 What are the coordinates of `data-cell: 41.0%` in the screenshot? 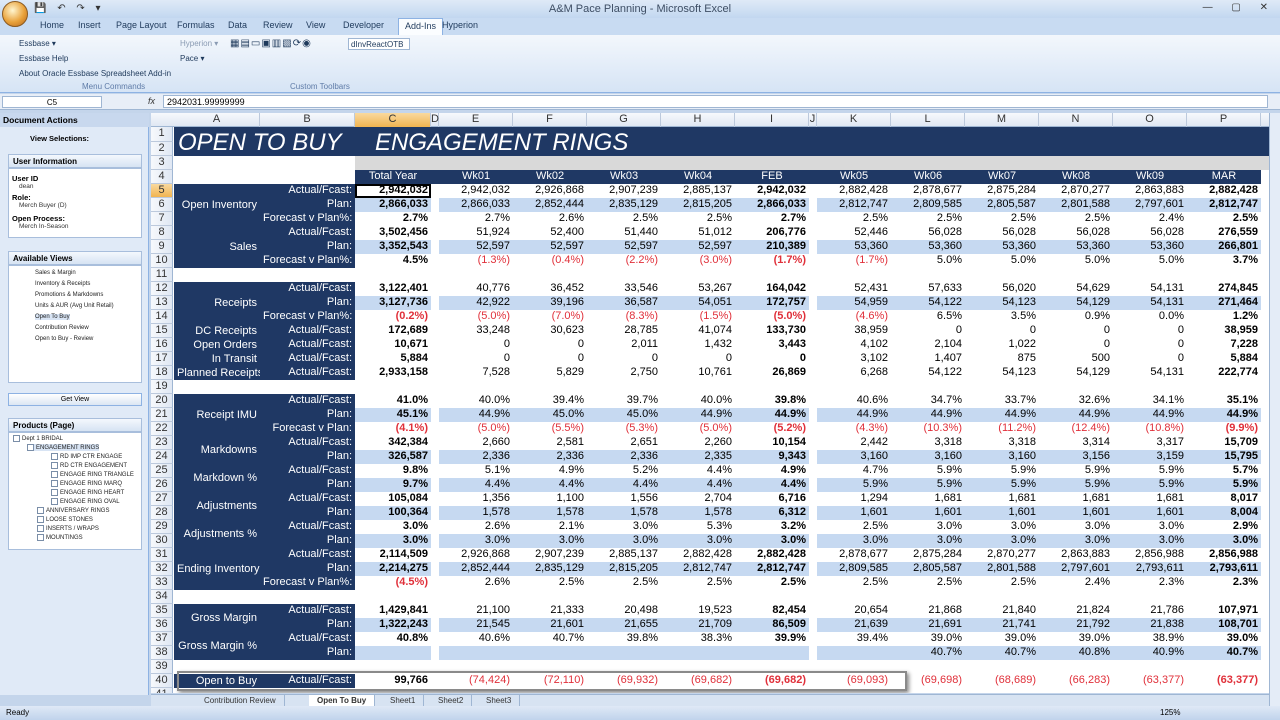 It's located at (393, 401).